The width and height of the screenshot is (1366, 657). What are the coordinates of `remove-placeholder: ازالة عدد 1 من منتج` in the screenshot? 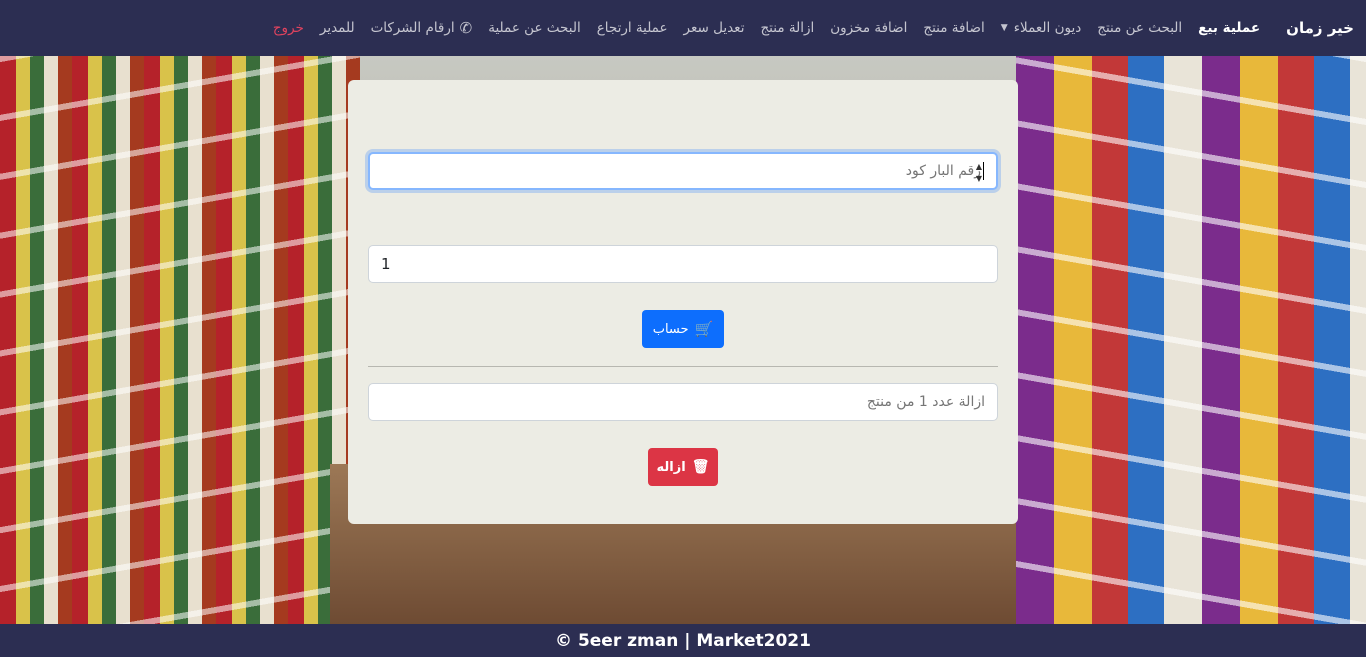 It's located at (925, 402).